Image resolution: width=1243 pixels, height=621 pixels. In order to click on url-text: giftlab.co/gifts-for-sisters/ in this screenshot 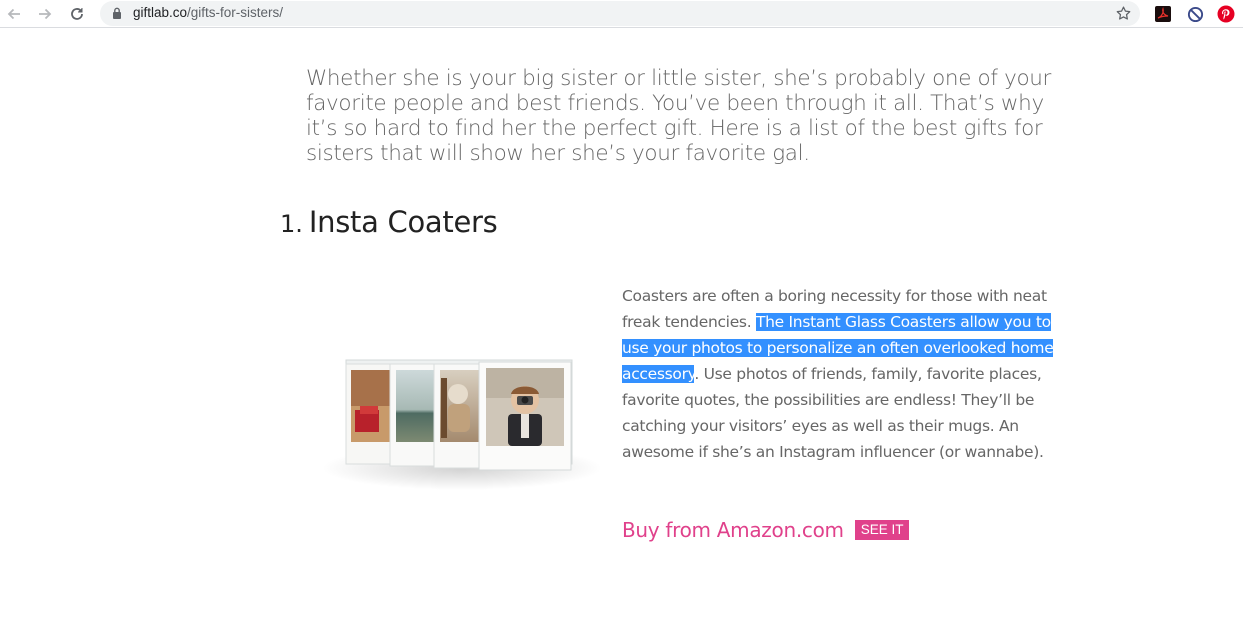, I will do `click(208, 12)`.